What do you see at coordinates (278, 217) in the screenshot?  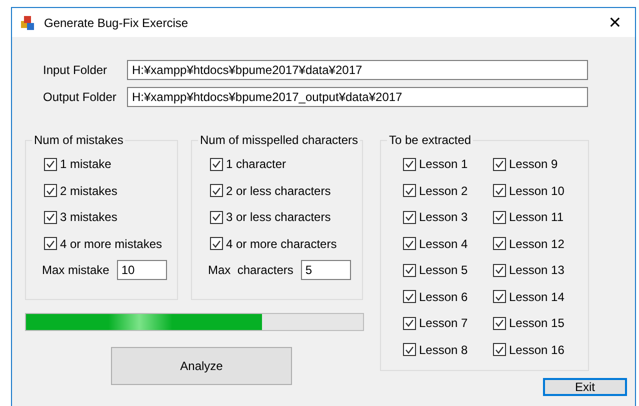 I see `checkbox-label: 3 or less characters` at bounding box center [278, 217].